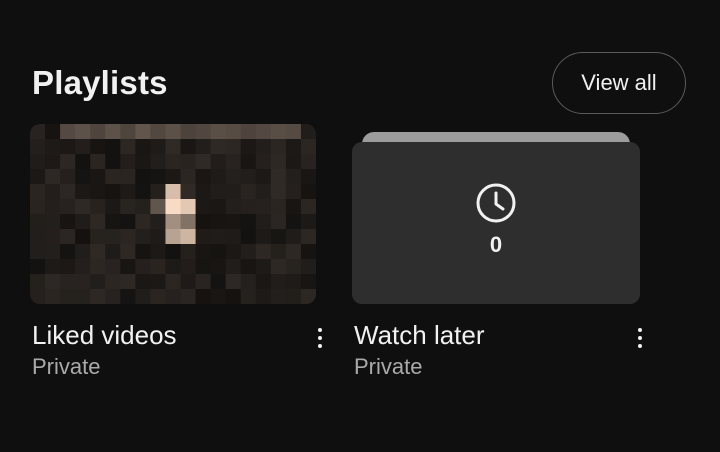  Describe the element at coordinates (104, 335) in the screenshot. I see `playlist-title: Liked videos` at that location.